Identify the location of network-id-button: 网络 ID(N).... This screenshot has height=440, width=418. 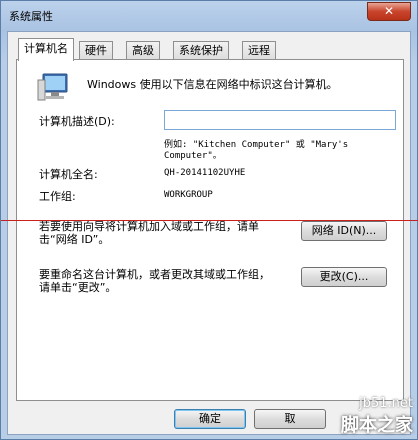
(344, 231).